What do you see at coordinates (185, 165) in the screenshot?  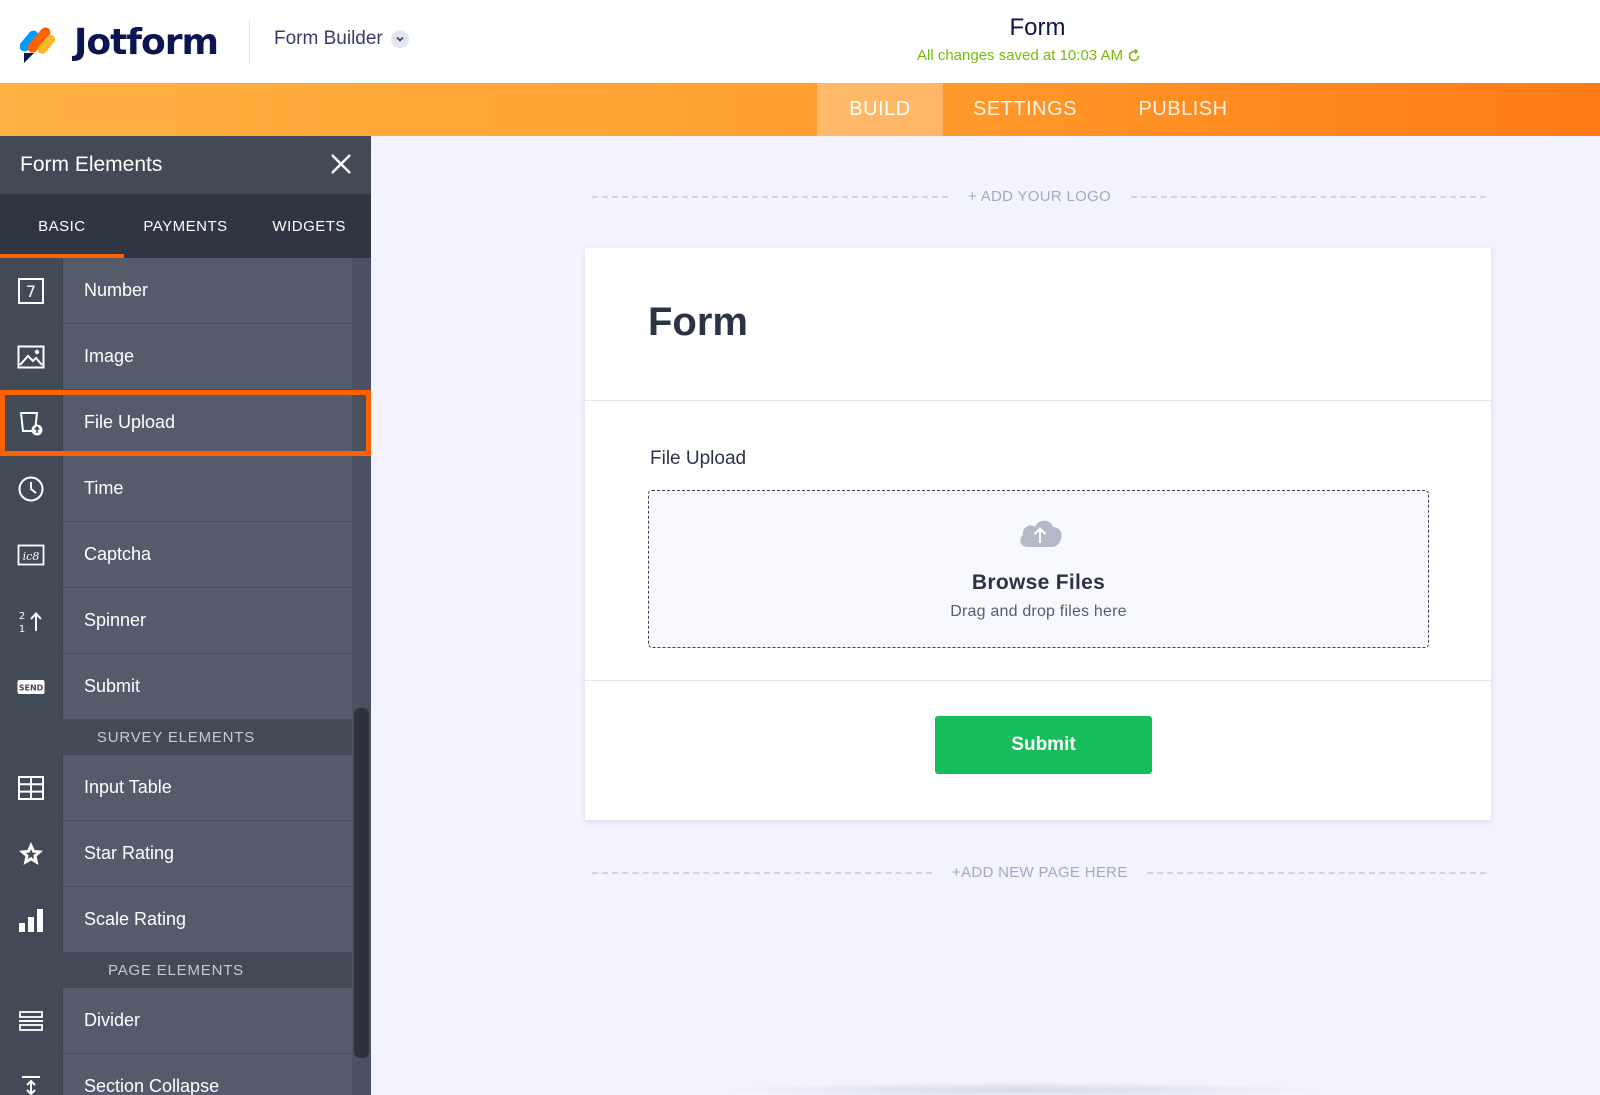 I see `panel-header: Form Elements` at bounding box center [185, 165].